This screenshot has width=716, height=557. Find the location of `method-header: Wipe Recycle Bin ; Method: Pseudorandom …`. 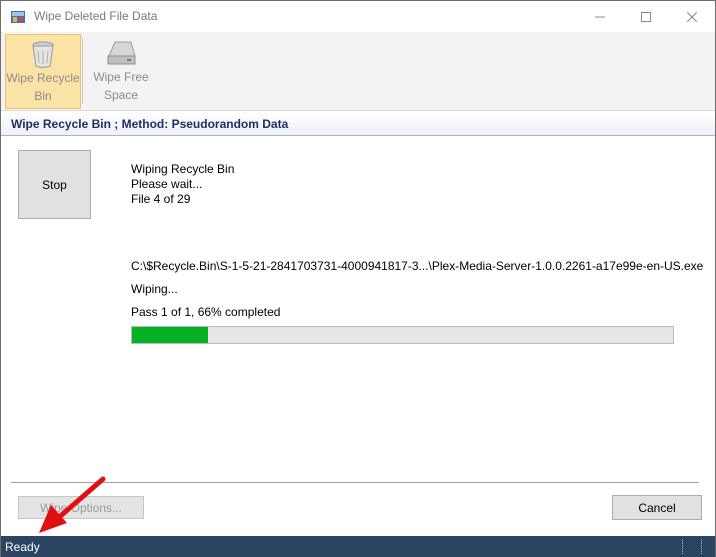

method-header: Wipe Recycle Bin ; Method: Pseudorandom … is located at coordinates (358, 124).